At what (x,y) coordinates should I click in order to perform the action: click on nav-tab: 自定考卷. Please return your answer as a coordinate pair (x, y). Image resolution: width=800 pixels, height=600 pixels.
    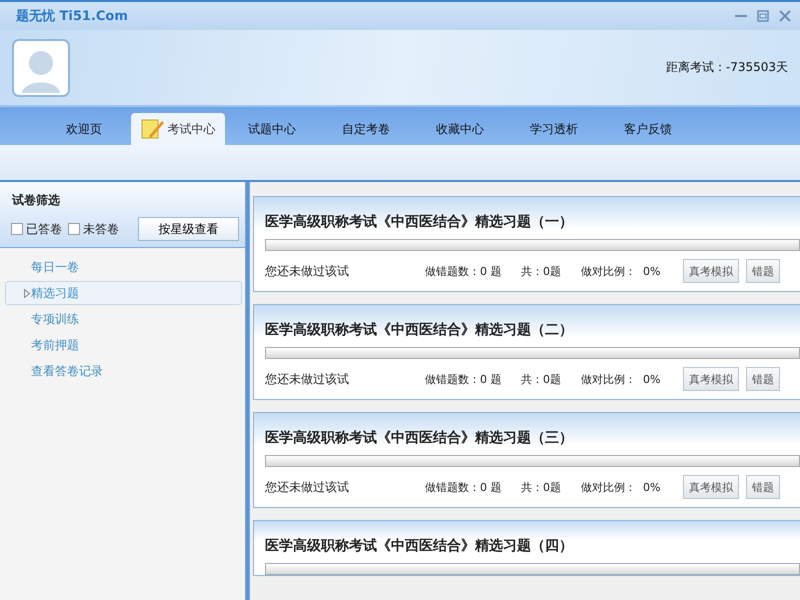
    Looking at the image, I should click on (366, 129).